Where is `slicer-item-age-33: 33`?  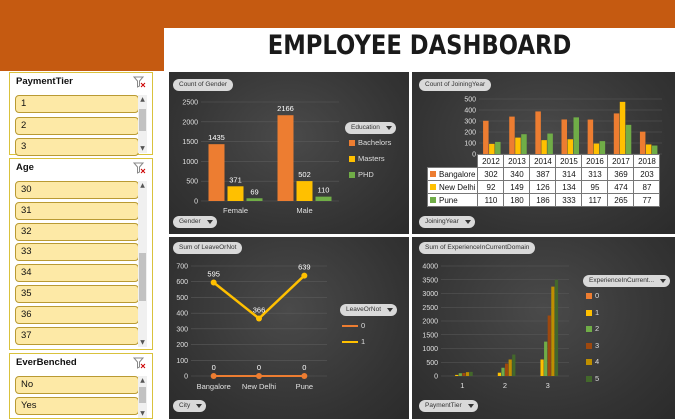
slicer-item-age-33: 33 is located at coordinates (77, 252).